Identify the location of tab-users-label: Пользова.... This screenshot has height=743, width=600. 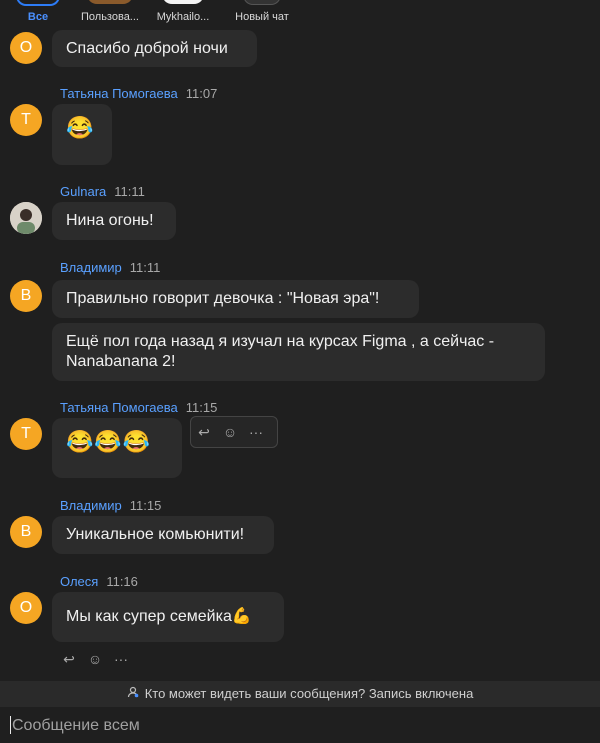
(110, 17).